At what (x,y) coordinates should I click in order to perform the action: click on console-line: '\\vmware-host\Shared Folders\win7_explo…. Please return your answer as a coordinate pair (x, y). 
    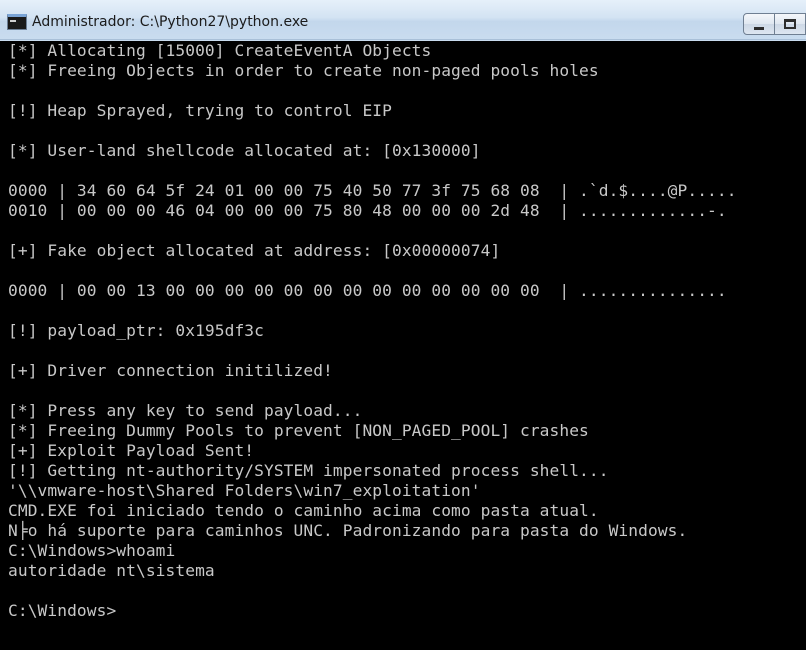
    Looking at the image, I should click on (244, 490).